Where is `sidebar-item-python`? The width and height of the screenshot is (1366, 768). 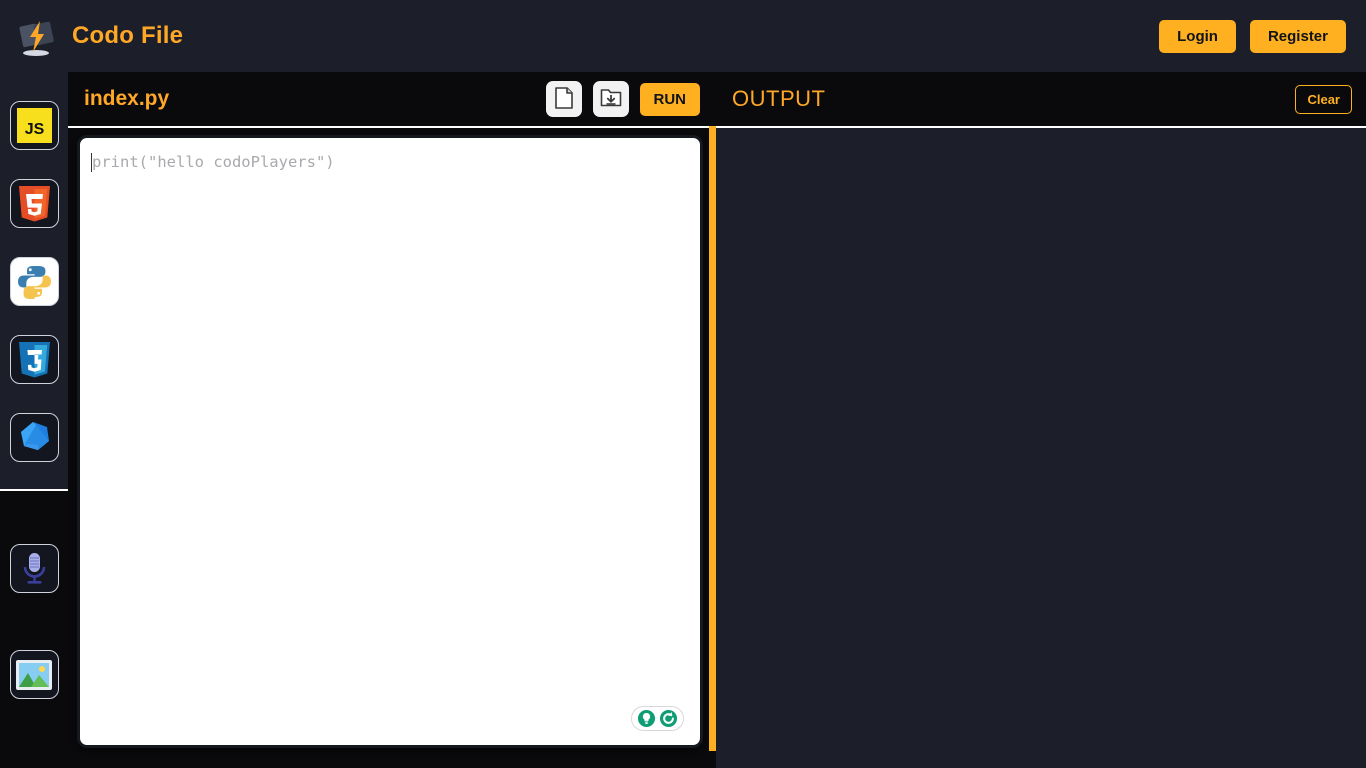
sidebar-item-python is located at coordinates (34, 281).